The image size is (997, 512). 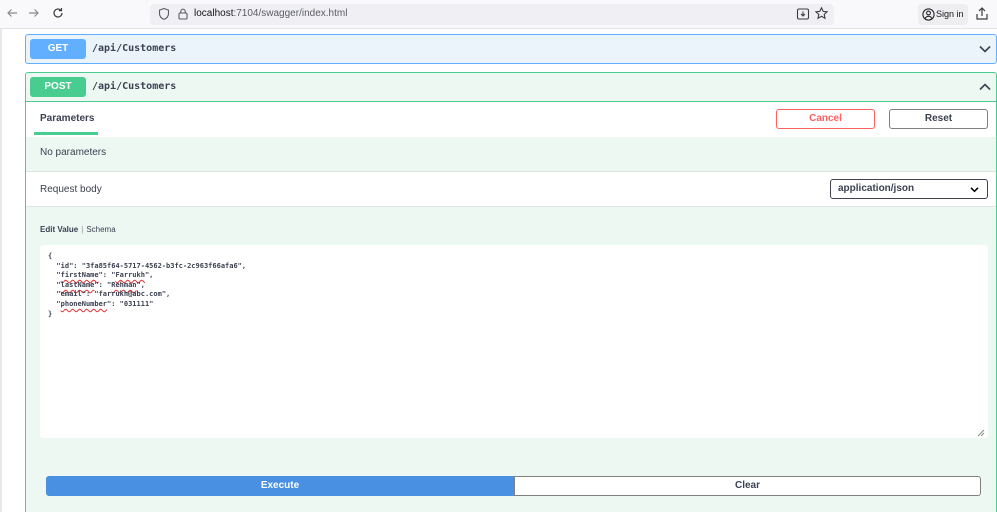 I want to click on tab-edit-value: Edit Value, so click(x=59, y=229).